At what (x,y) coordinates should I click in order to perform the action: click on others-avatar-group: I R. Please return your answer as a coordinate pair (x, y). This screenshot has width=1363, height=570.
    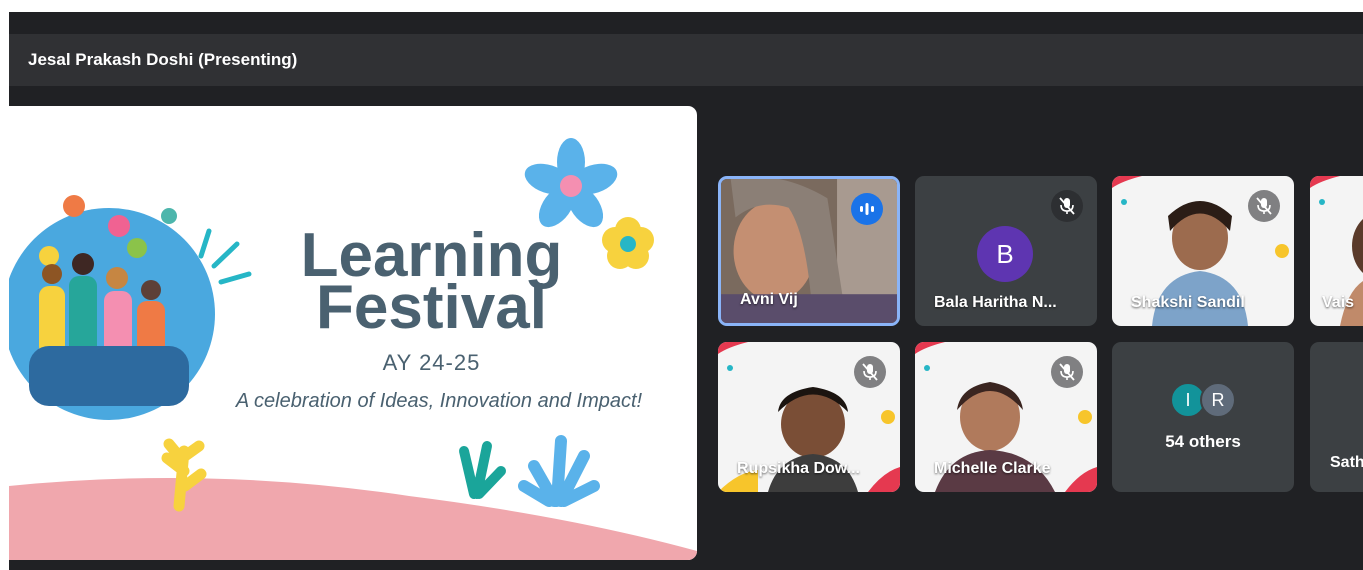
    Looking at the image, I should click on (1205, 401).